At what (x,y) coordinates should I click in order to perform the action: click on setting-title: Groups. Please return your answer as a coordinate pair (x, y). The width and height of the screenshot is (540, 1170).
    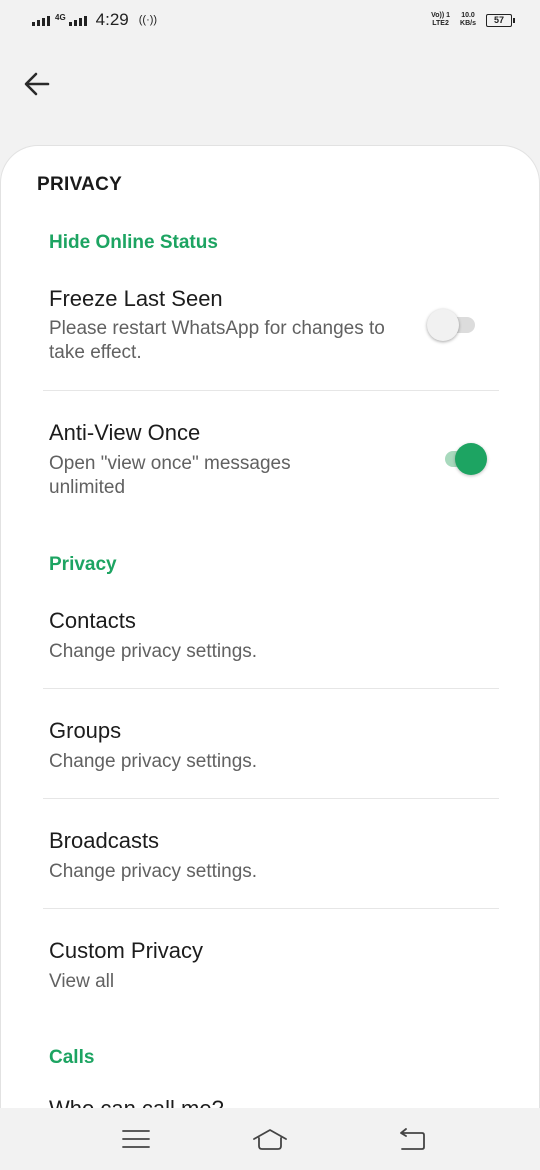
    Looking at the image, I should click on (85, 730).